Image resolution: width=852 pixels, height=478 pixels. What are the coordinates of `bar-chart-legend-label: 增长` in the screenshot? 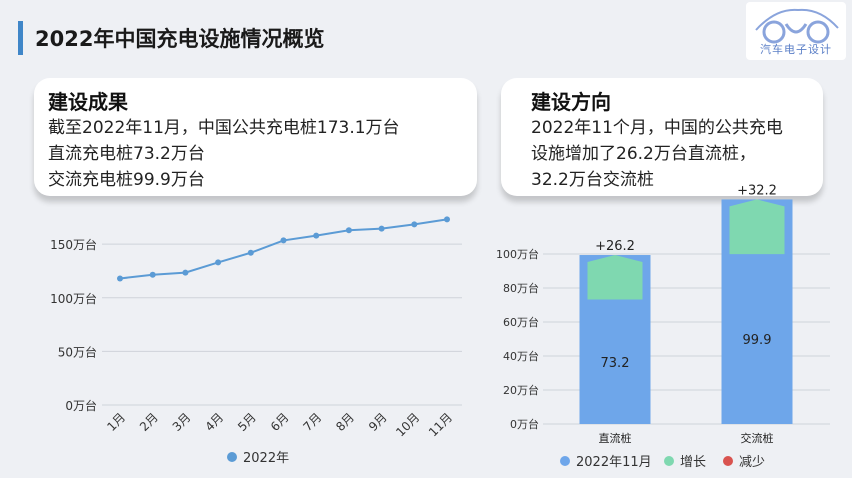 It's located at (693, 462).